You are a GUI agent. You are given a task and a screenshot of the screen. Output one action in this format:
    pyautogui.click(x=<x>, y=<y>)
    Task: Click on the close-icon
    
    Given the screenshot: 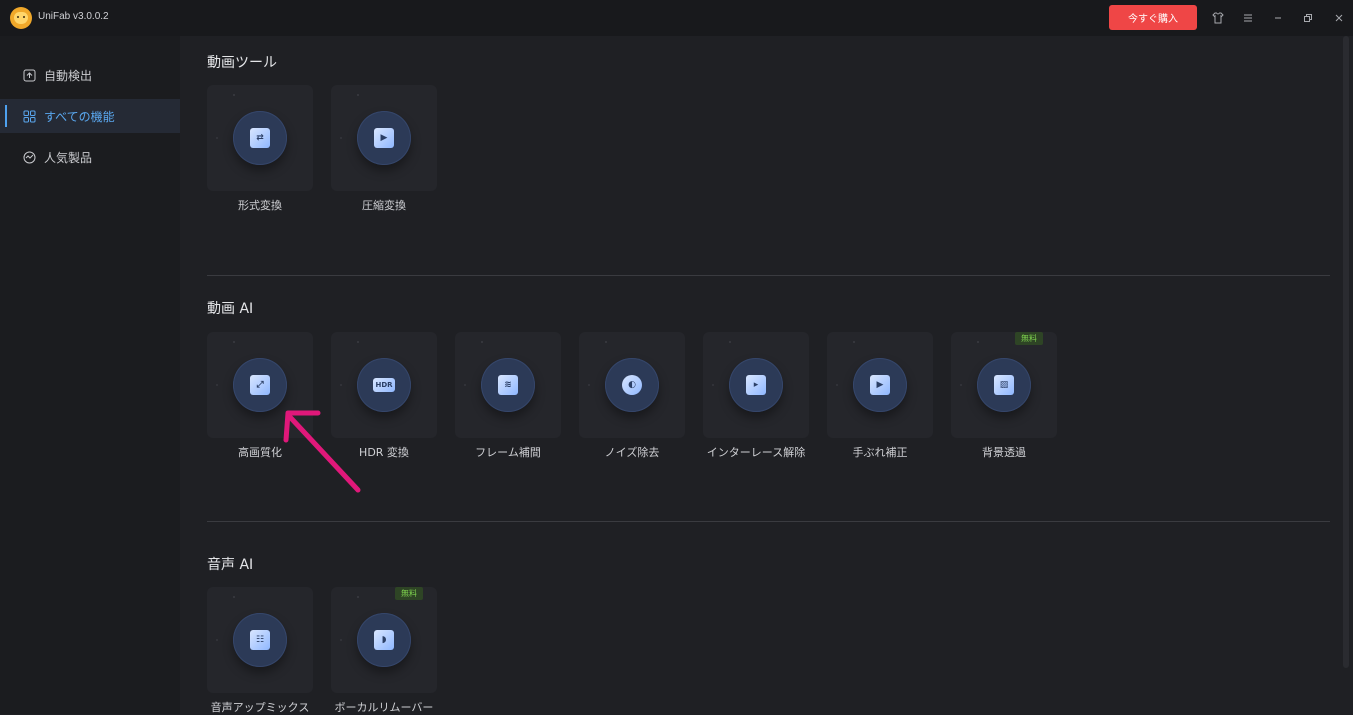 What is the action you would take?
    pyautogui.click(x=1339, y=18)
    